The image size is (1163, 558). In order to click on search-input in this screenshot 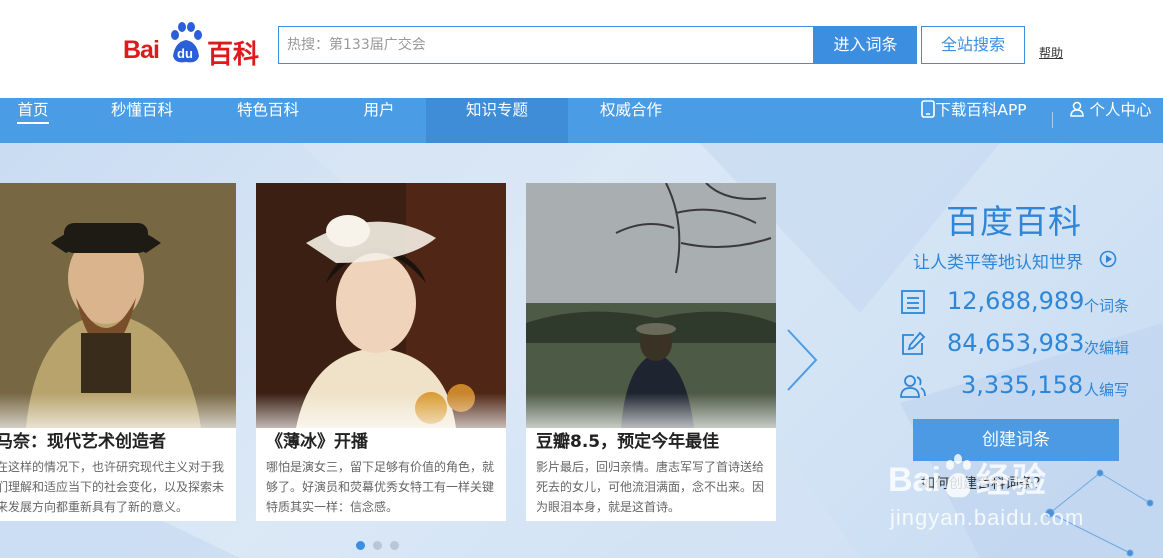, I will do `click(547, 45)`.